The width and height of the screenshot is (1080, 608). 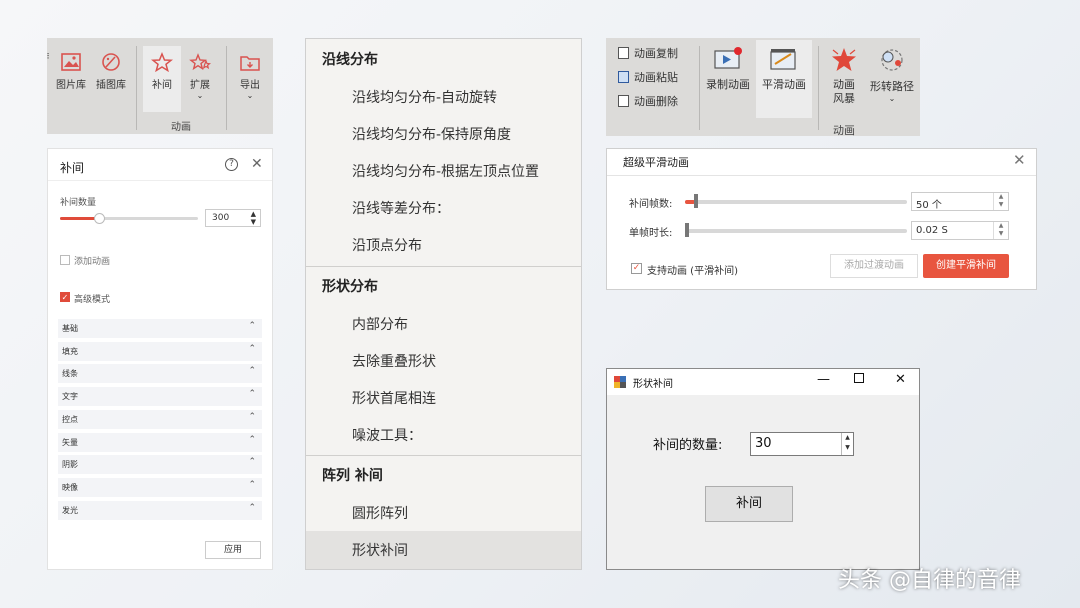 What do you see at coordinates (818, 88) in the screenshot?
I see `ribbon-divider` at bounding box center [818, 88].